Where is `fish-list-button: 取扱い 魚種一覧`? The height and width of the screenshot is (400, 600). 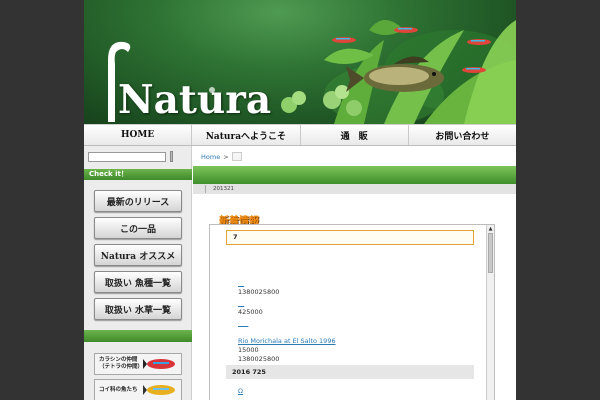
fish-list-button: 取扱い 魚種一覧 is located at coordinates (138, 282).